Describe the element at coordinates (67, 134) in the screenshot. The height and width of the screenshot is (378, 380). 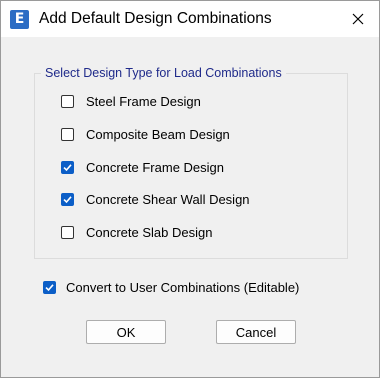
I see `composite-beam-checkbox` at that location.